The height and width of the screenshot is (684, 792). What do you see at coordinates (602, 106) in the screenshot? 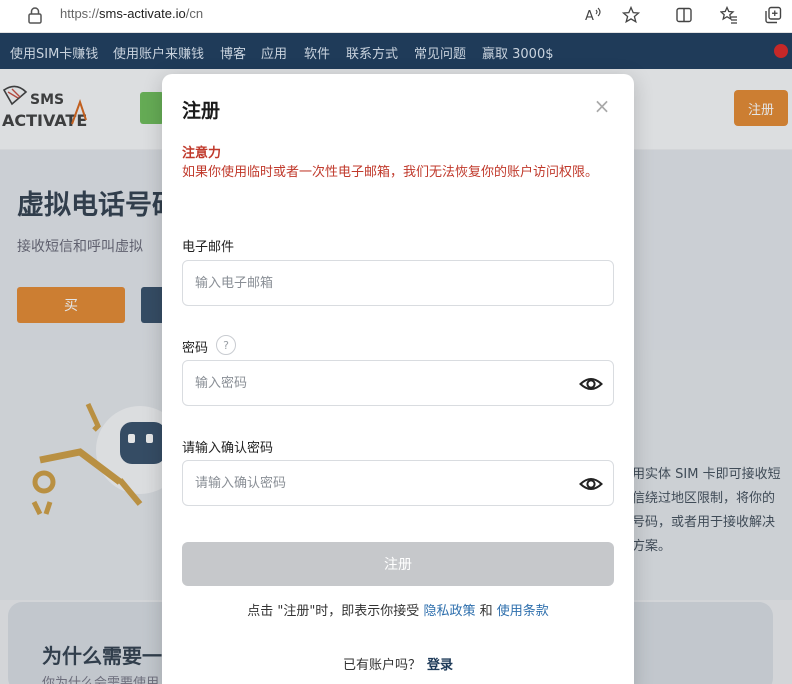
I see `close-icon: ×` at bounding box center [602, 106].